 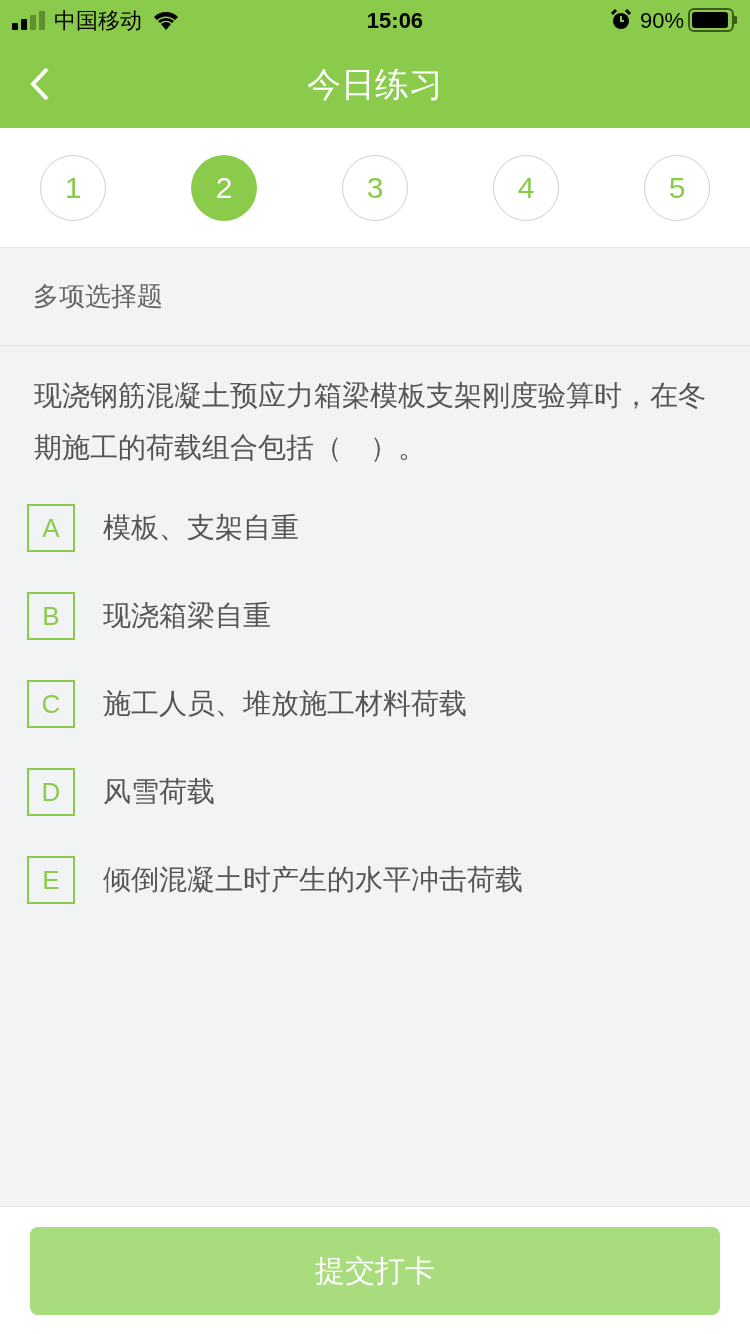 What do you see at coordinates (620, 20) in the screenshot?
I see `alarm-icon` at bounding box center [620, 20].